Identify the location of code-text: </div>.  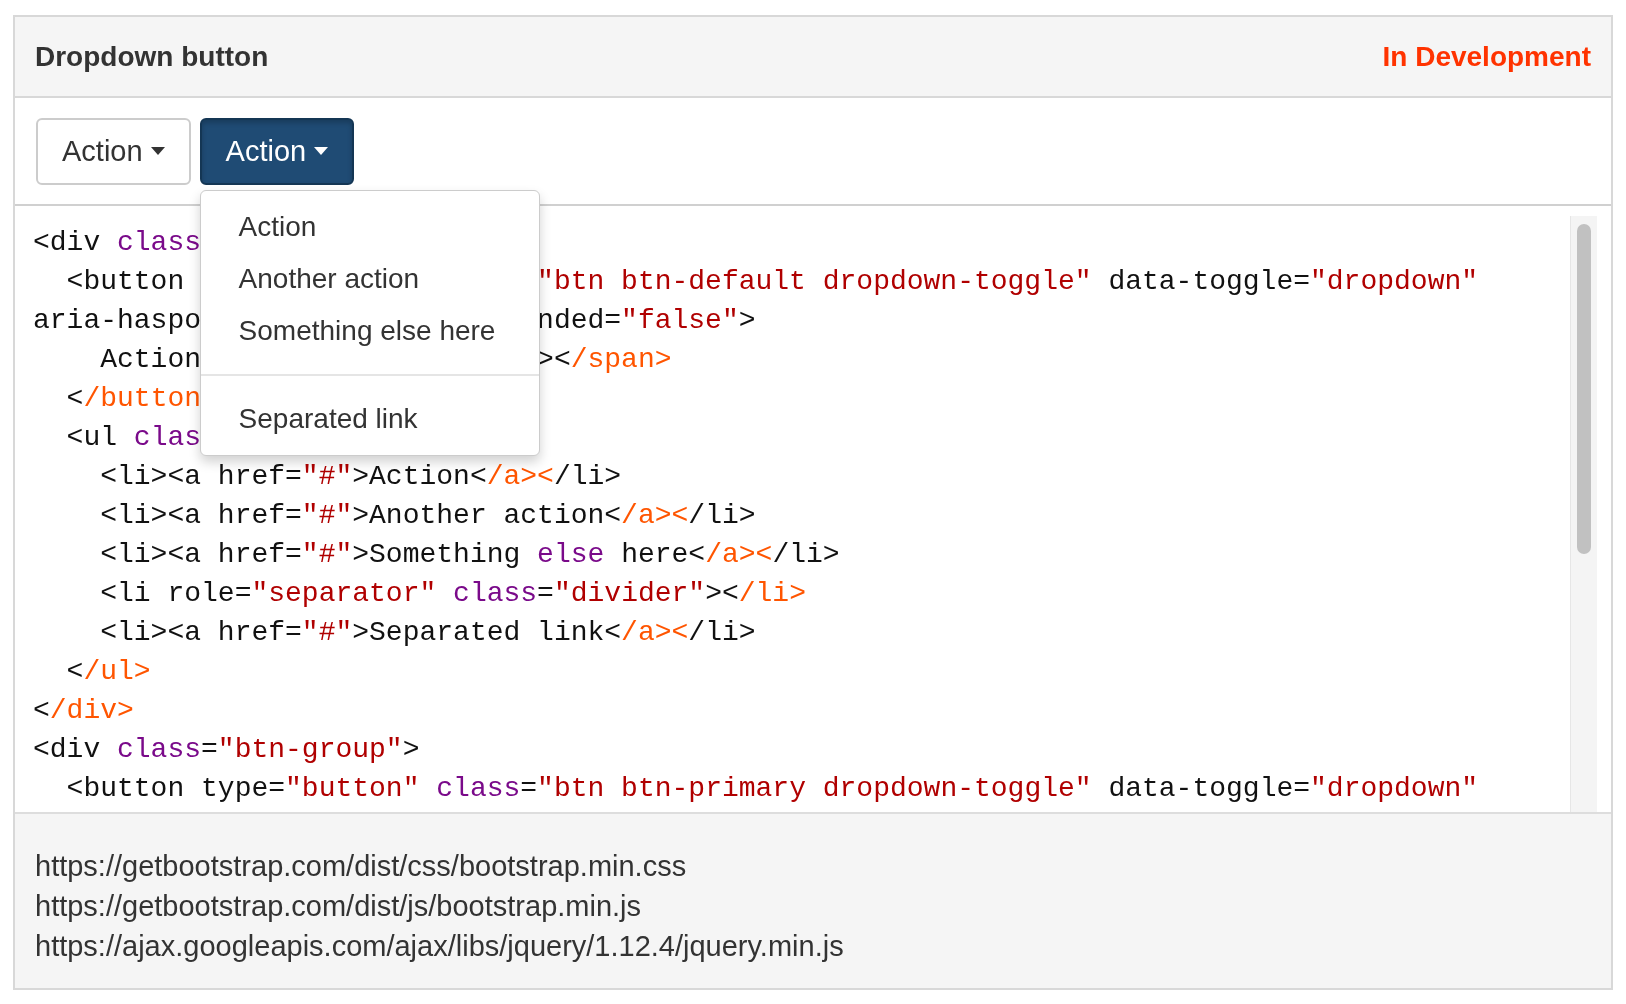
(83, 711).